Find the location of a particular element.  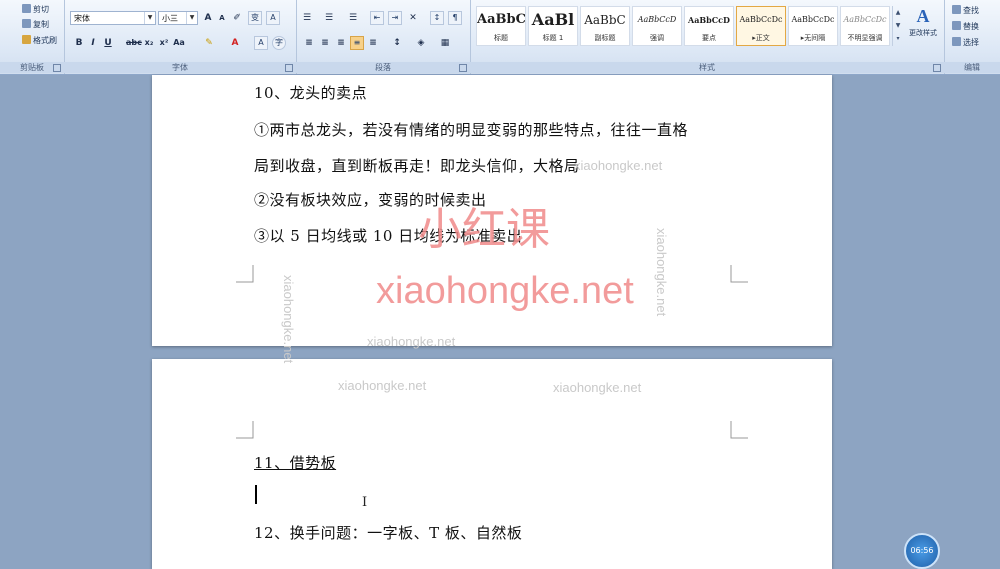

show-marks-icon: ¶ is located at coordinates (455, 18).